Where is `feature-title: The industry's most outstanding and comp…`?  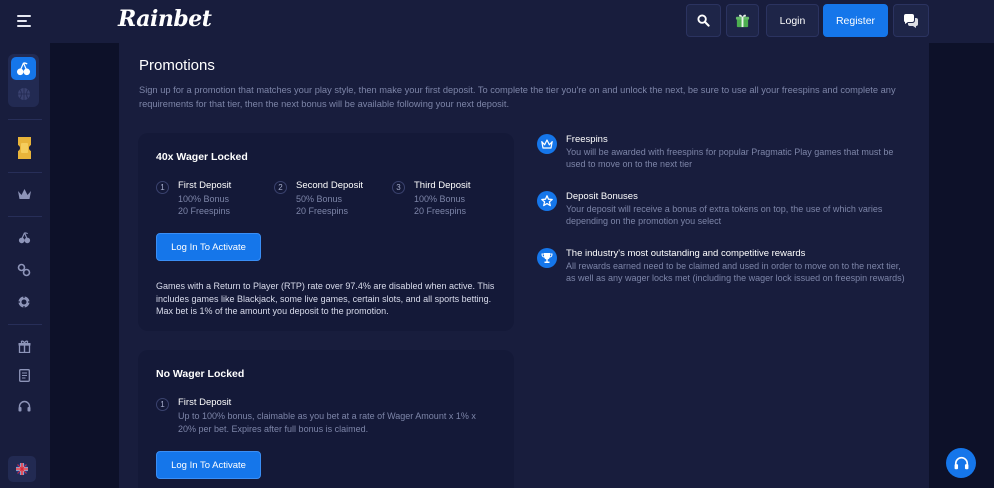
feature-title: The industry's most outstanding and comp… is located at coordinates (686, 253).